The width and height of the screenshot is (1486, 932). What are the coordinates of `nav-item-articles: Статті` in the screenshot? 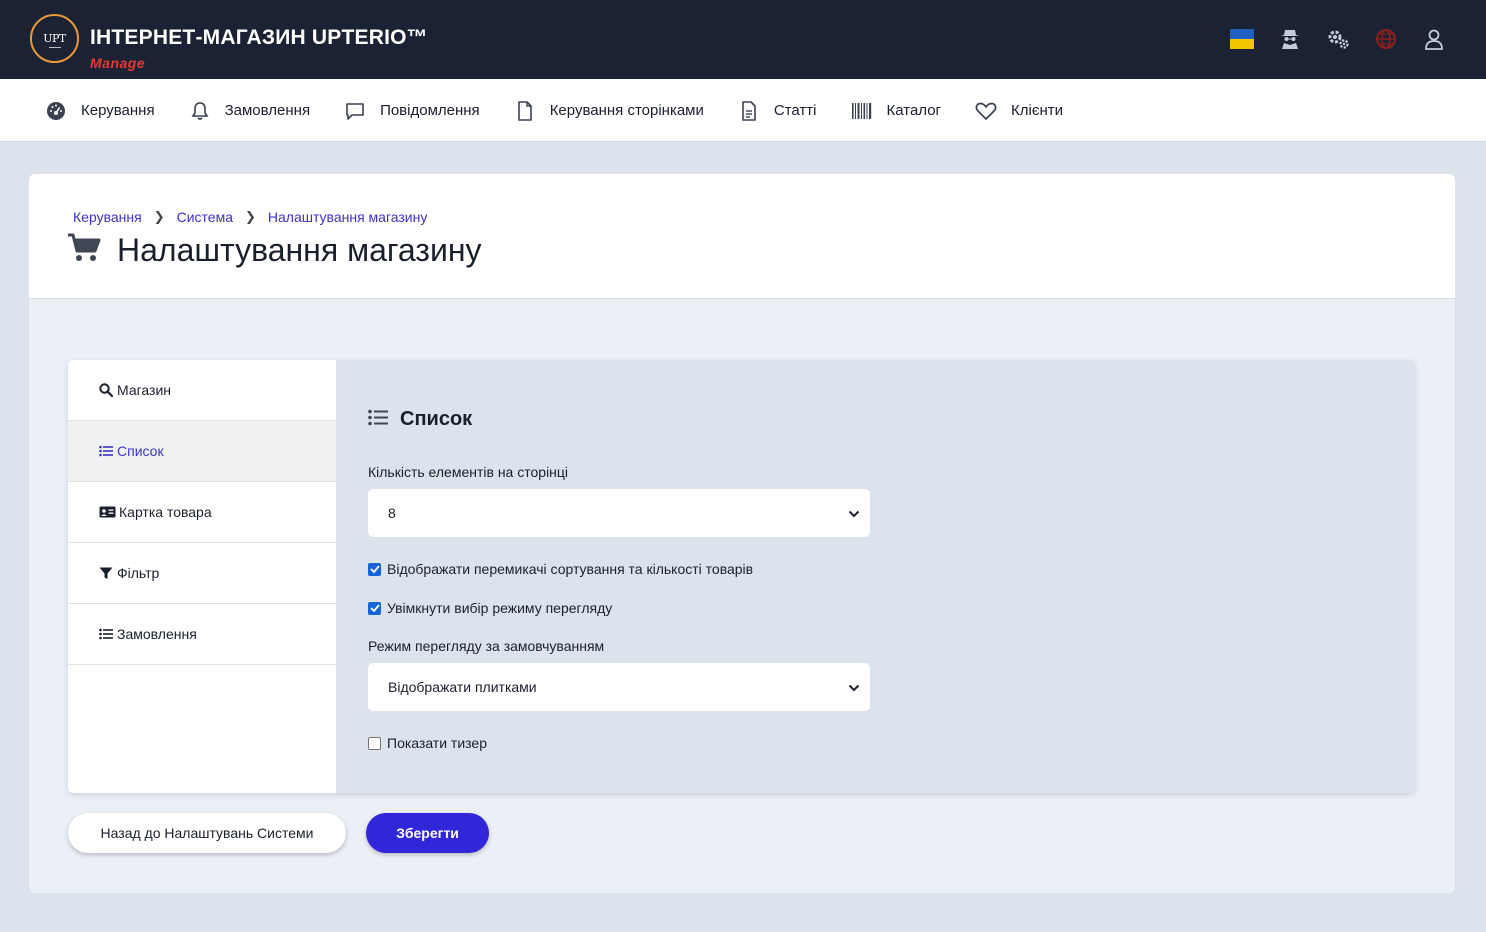 It's located at (777, 111).